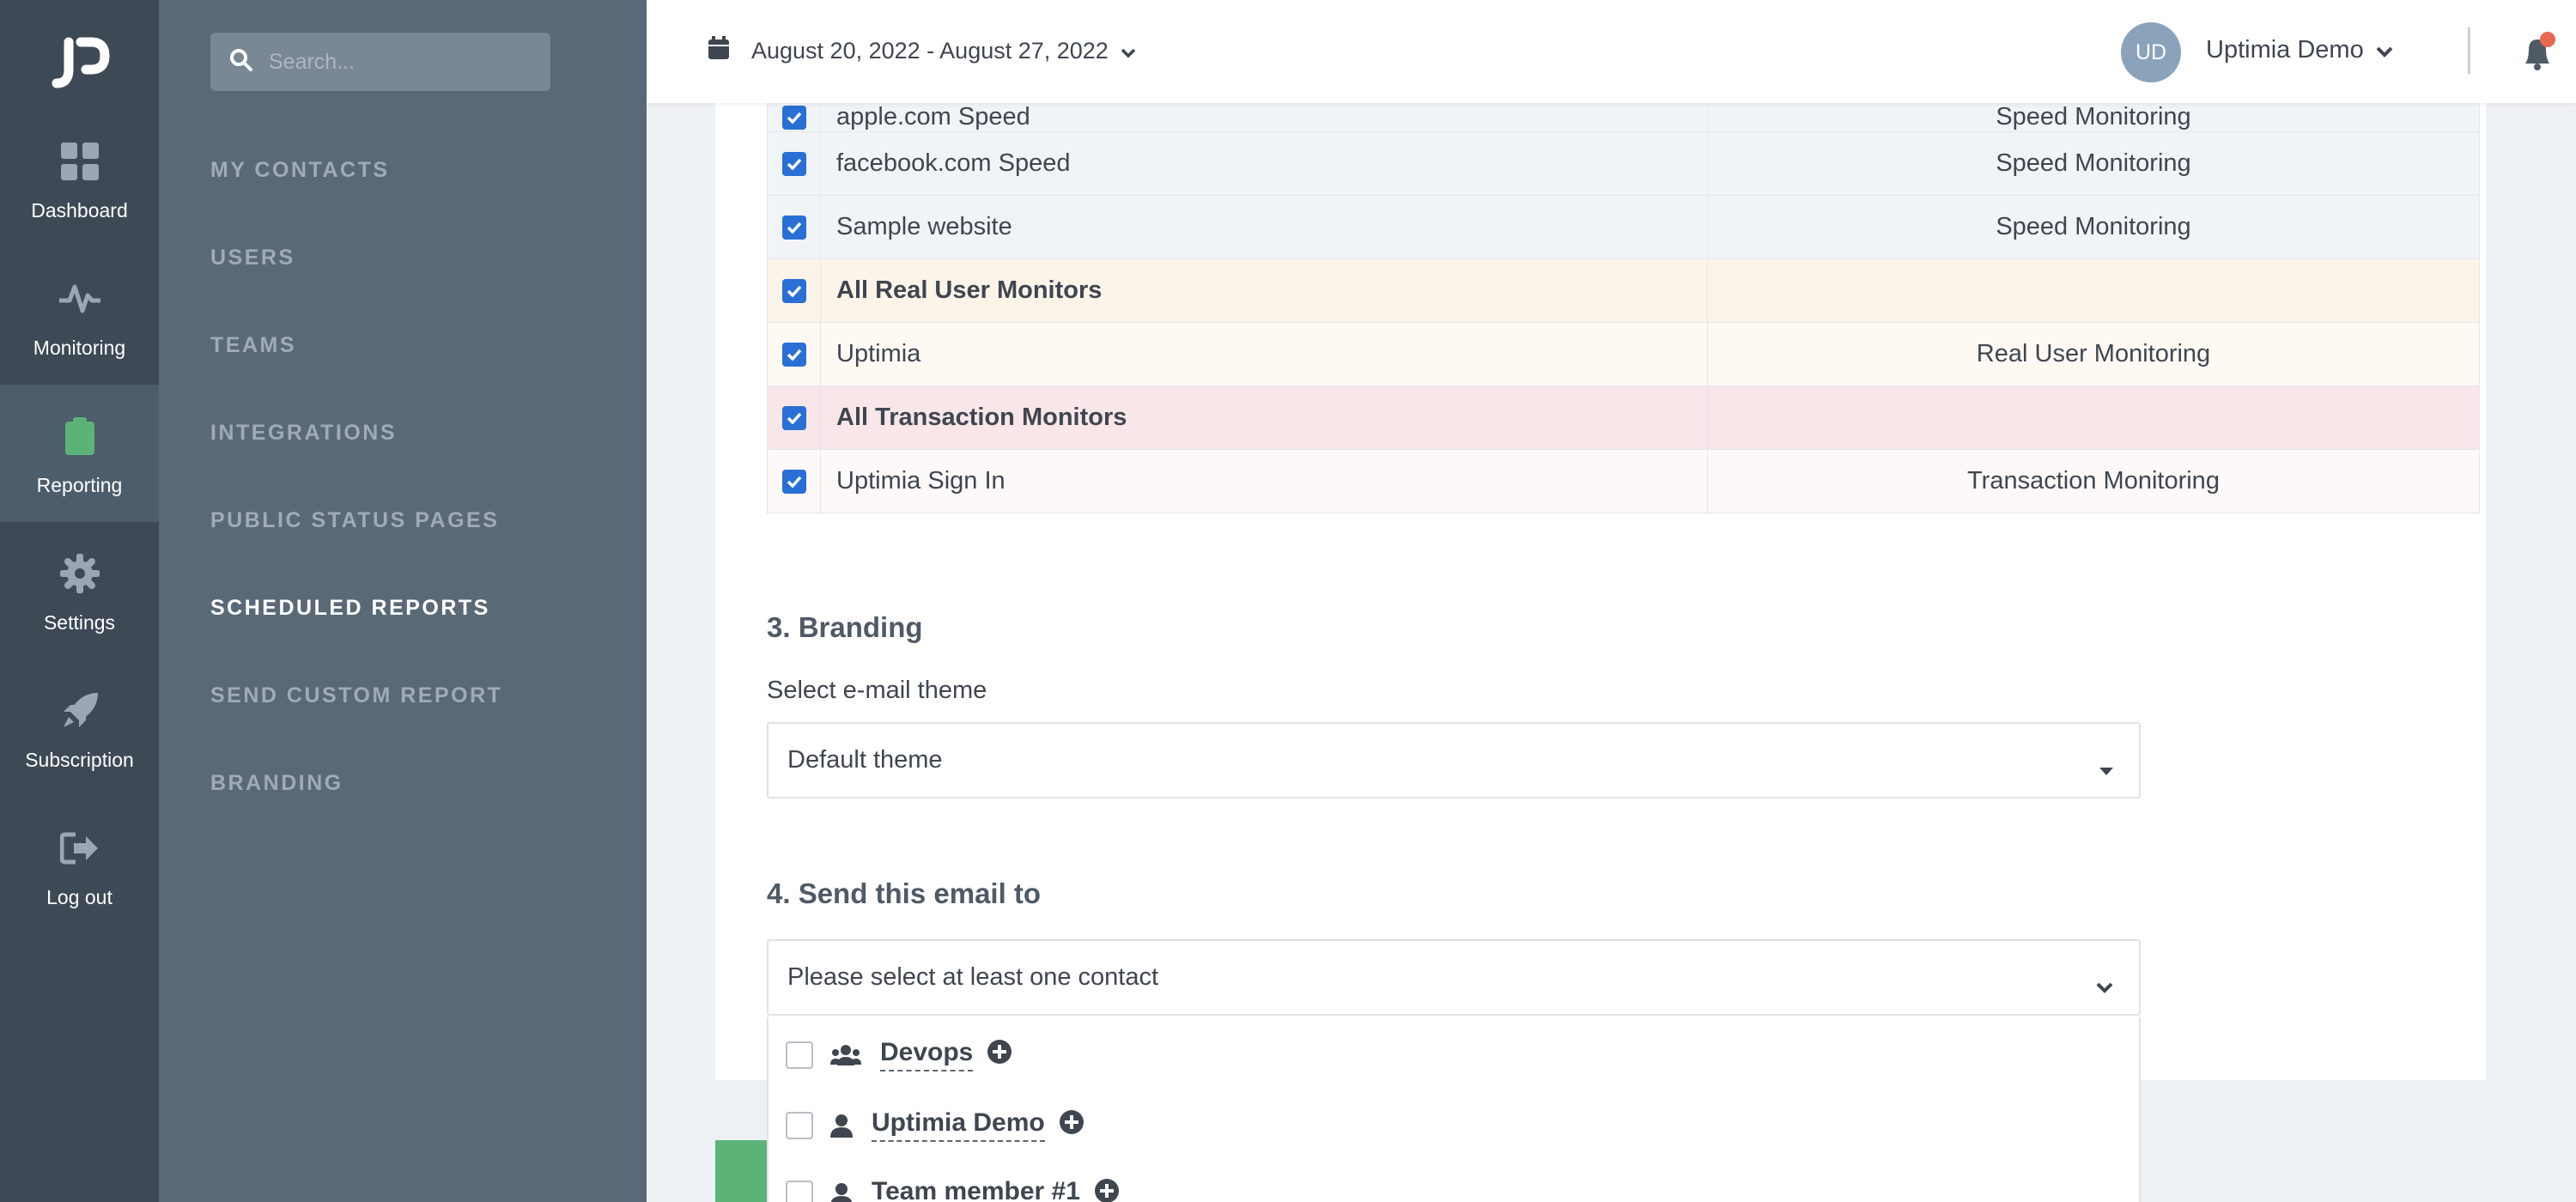  Describe the element at coordinates (276, 783) in the screenshot. I see `subnav-item-branding: BRANDING` at that location.